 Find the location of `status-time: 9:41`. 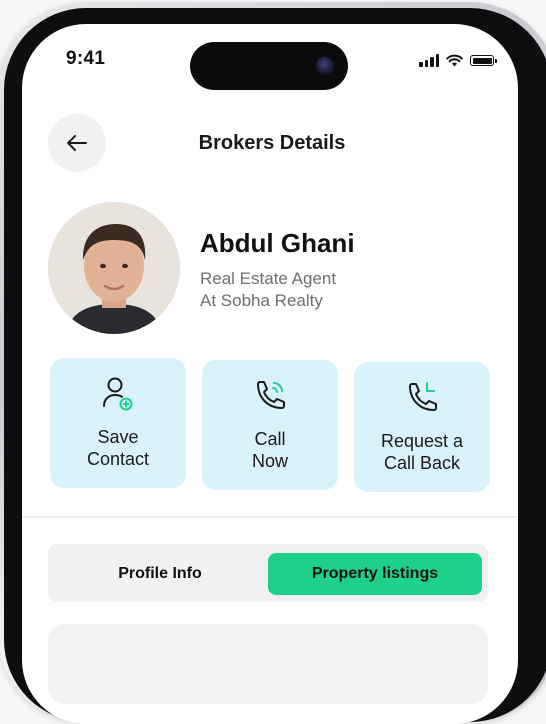

status-time: 9:41 is located at coordinates (86, 58).